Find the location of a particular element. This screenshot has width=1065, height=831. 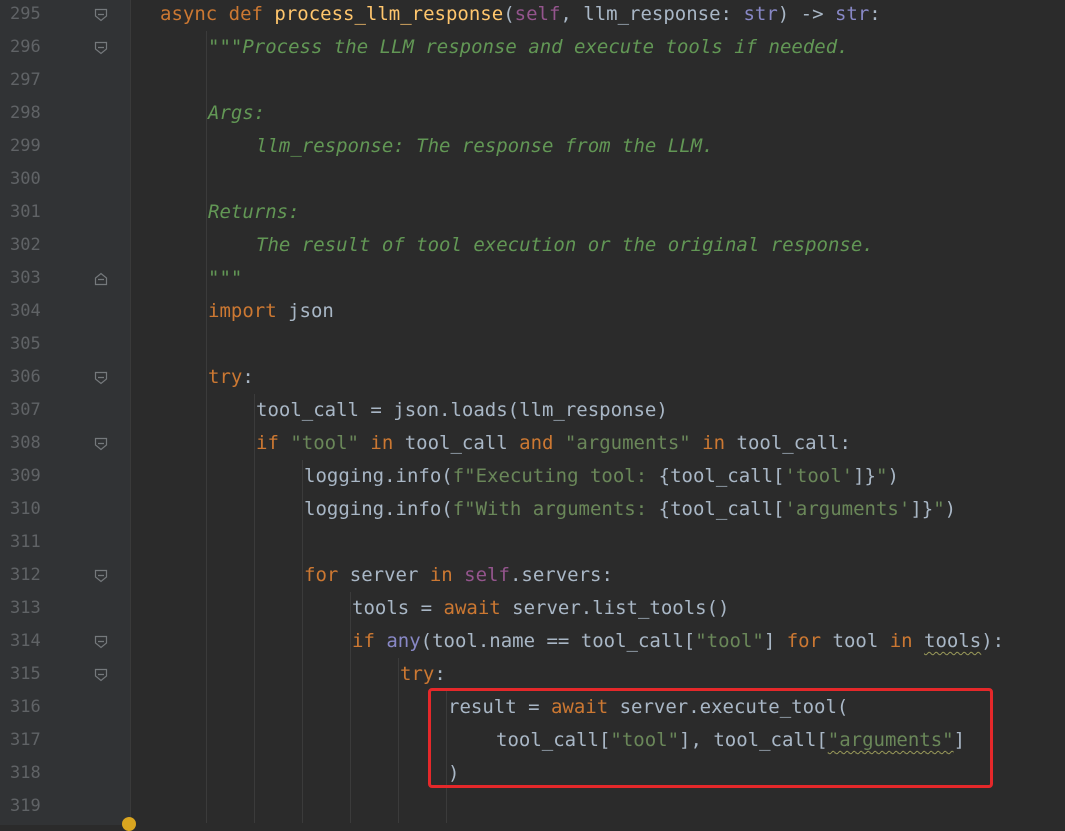

code-token: """ is located at coordinates (225, 278).